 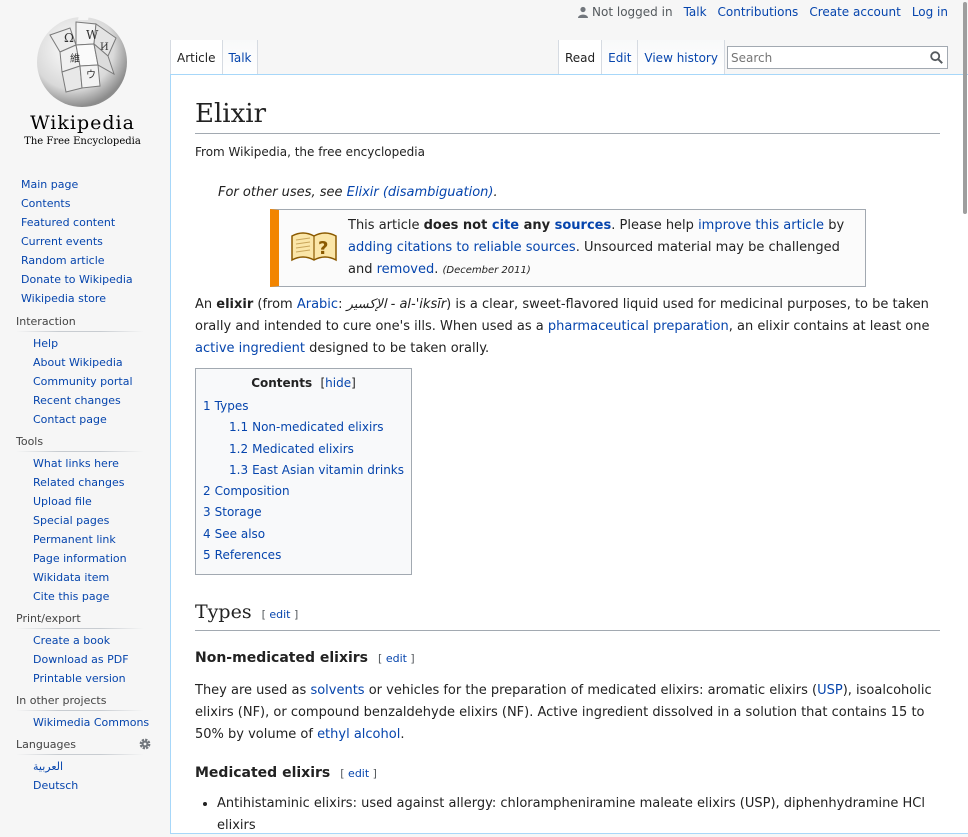 I want to click on log-in-link: Log in, so click(x=930, y=12).